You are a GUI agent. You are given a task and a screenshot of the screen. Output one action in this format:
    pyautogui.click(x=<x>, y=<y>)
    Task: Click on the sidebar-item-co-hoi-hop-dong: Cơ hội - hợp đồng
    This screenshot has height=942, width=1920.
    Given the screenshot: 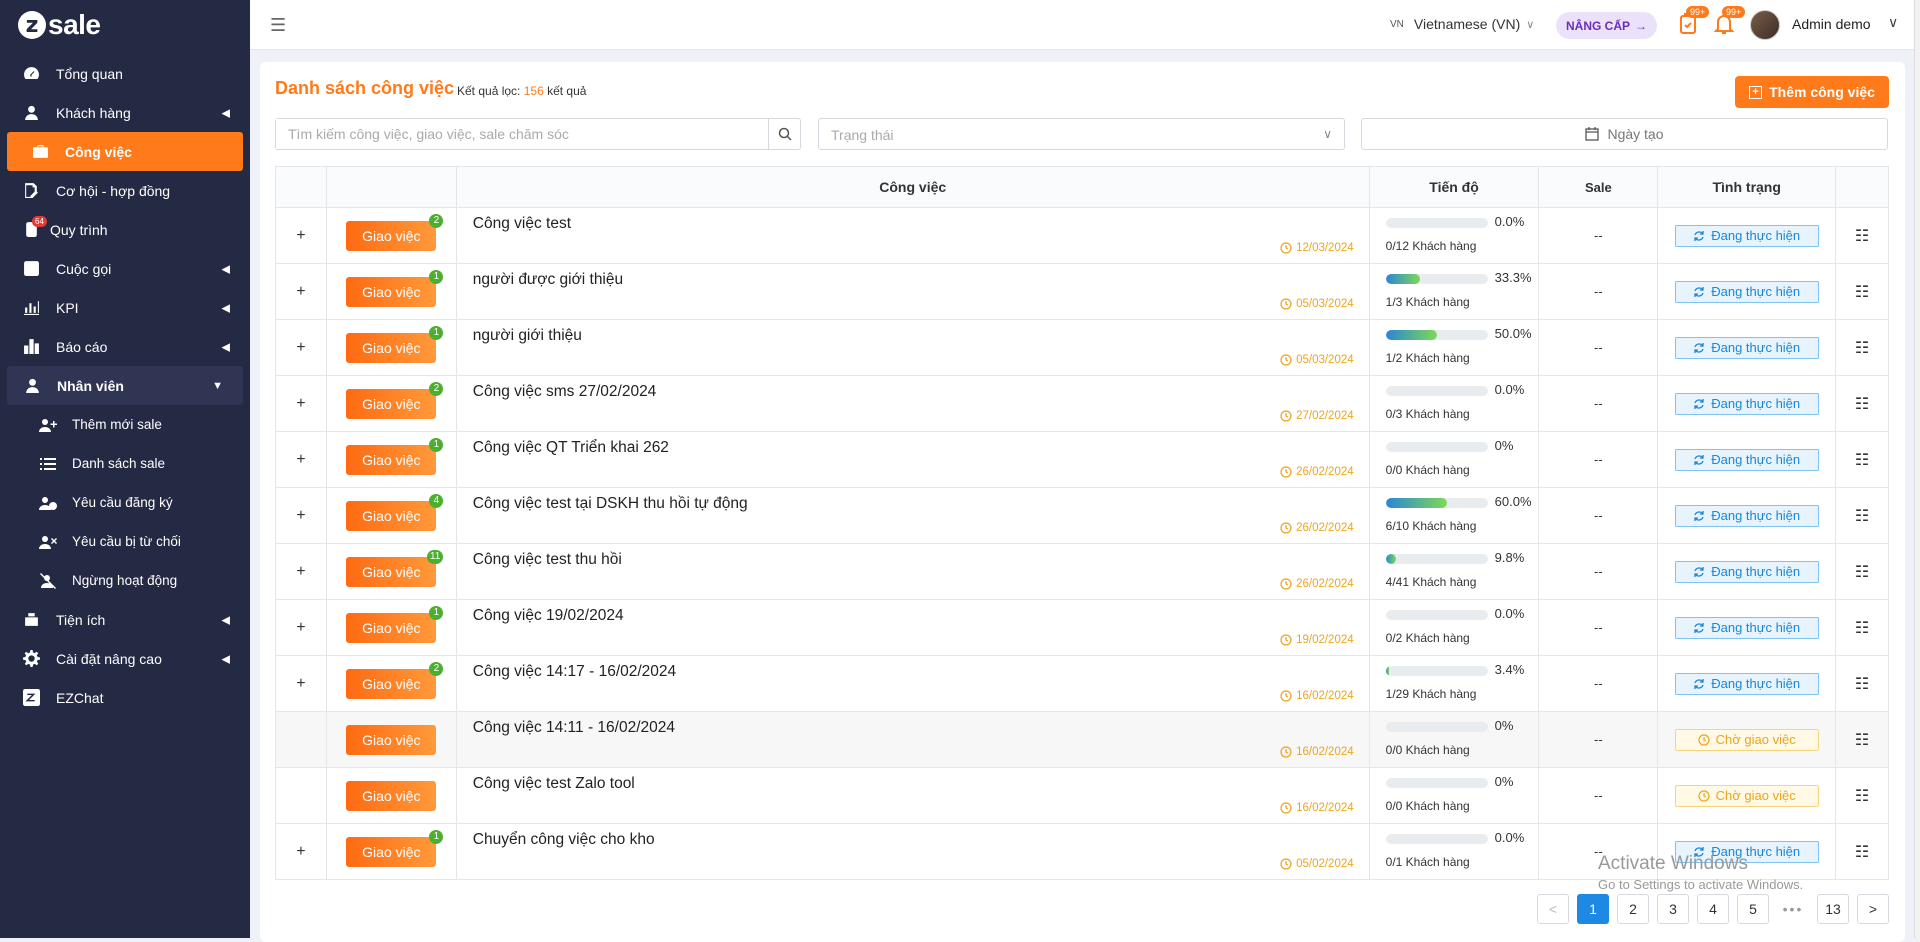 What is the action you would take?
    pyautogui.click(x=125, y=190)
    